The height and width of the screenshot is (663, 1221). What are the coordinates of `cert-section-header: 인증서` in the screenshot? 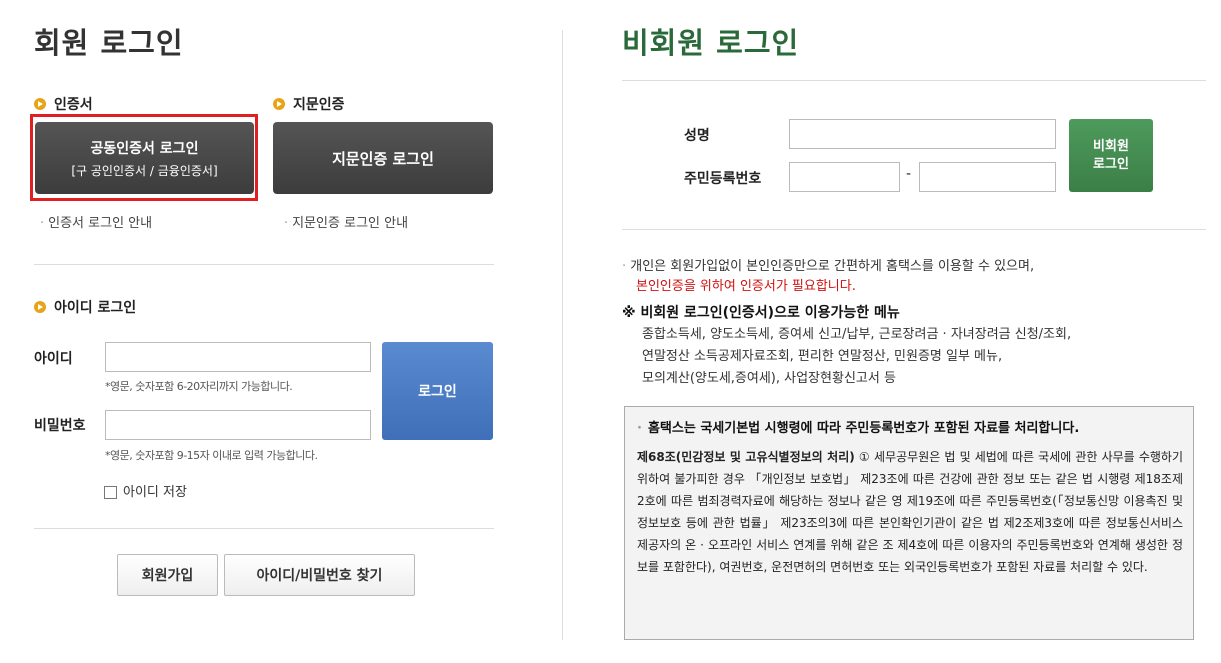 It's located at (63, 104).